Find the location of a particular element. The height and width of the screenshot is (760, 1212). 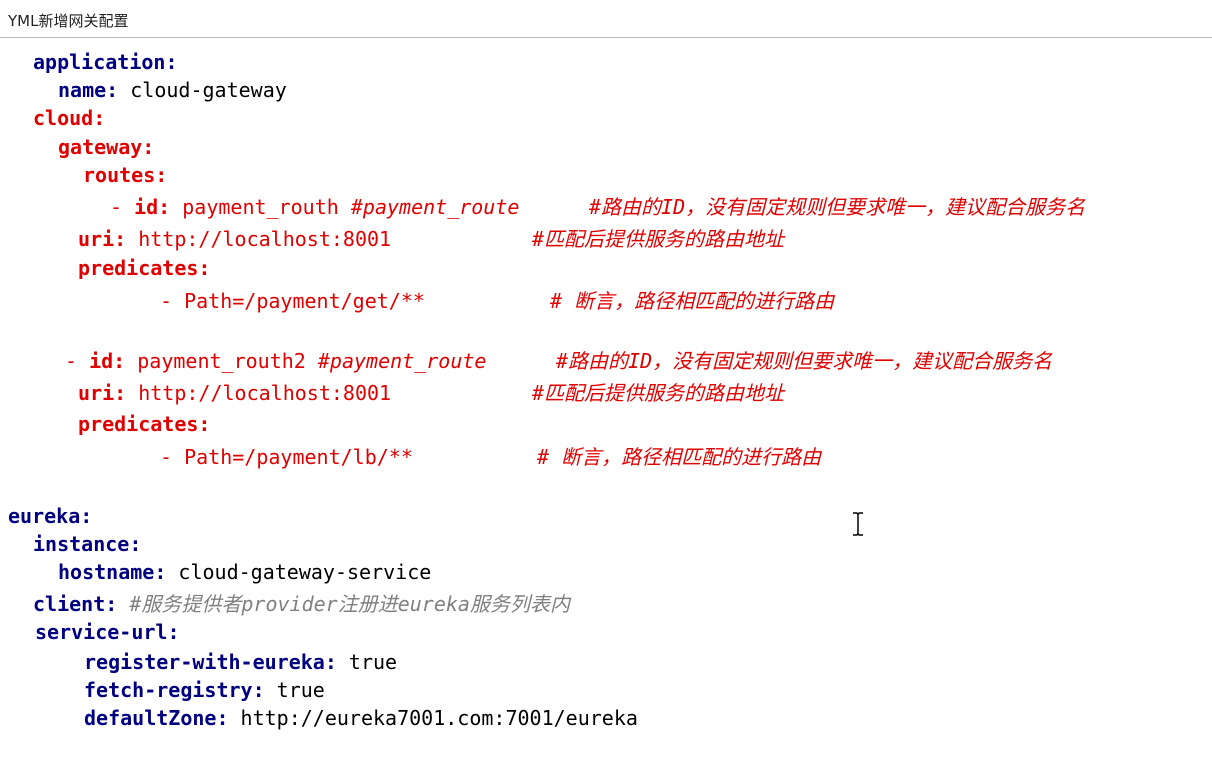

line-route2-id: - id: payment_routh2 #payment_route is located at coordinates (275, 361).